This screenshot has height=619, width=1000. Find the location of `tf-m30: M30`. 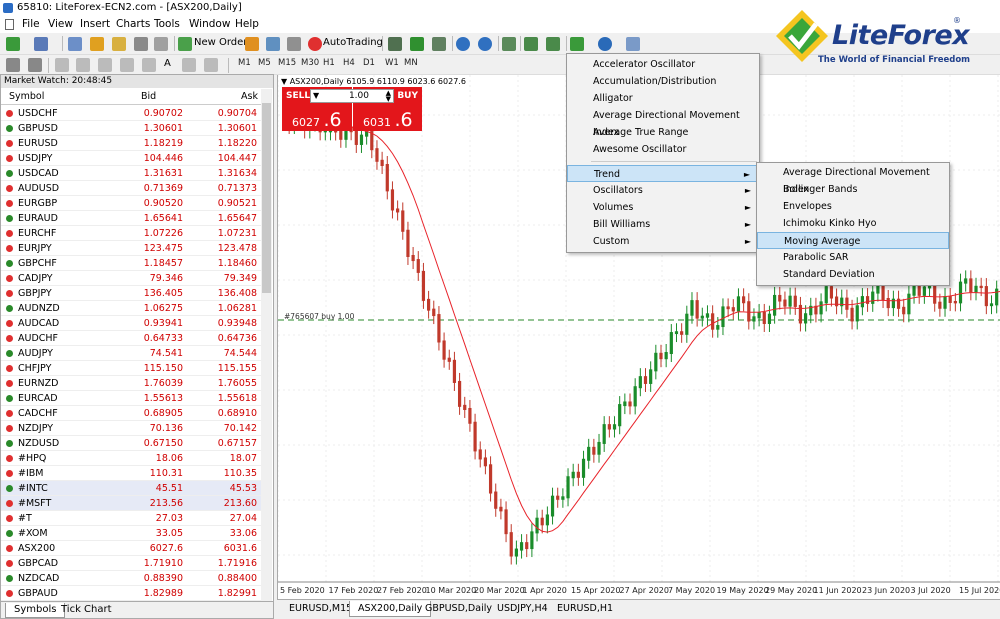

tf-m30: M30 is located at coordinates (310, 63).